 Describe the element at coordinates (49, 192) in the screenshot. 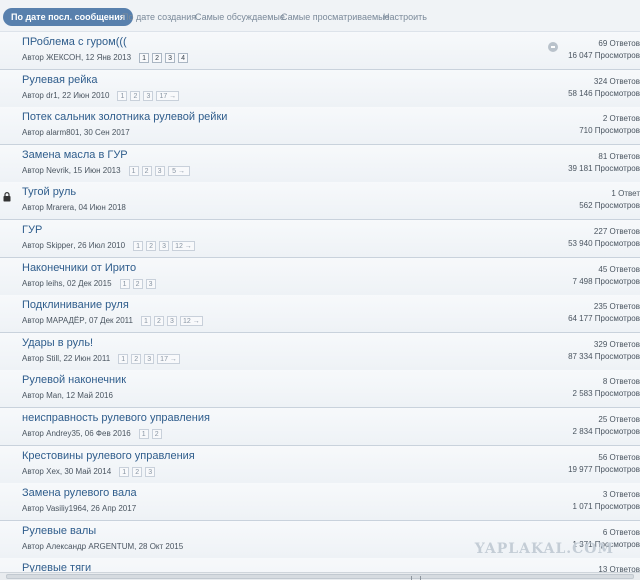

I see `topic-title-link: Тугой руль` at that location.